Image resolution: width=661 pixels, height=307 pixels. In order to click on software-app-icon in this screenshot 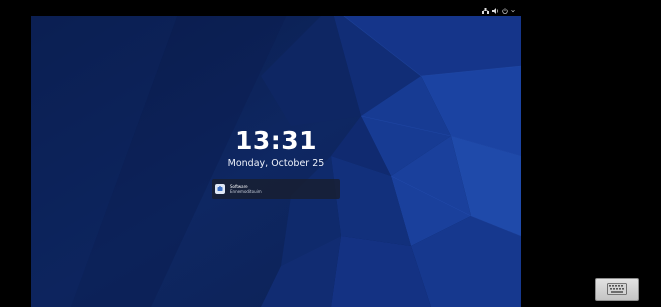, I will do `click(220, 189)`.